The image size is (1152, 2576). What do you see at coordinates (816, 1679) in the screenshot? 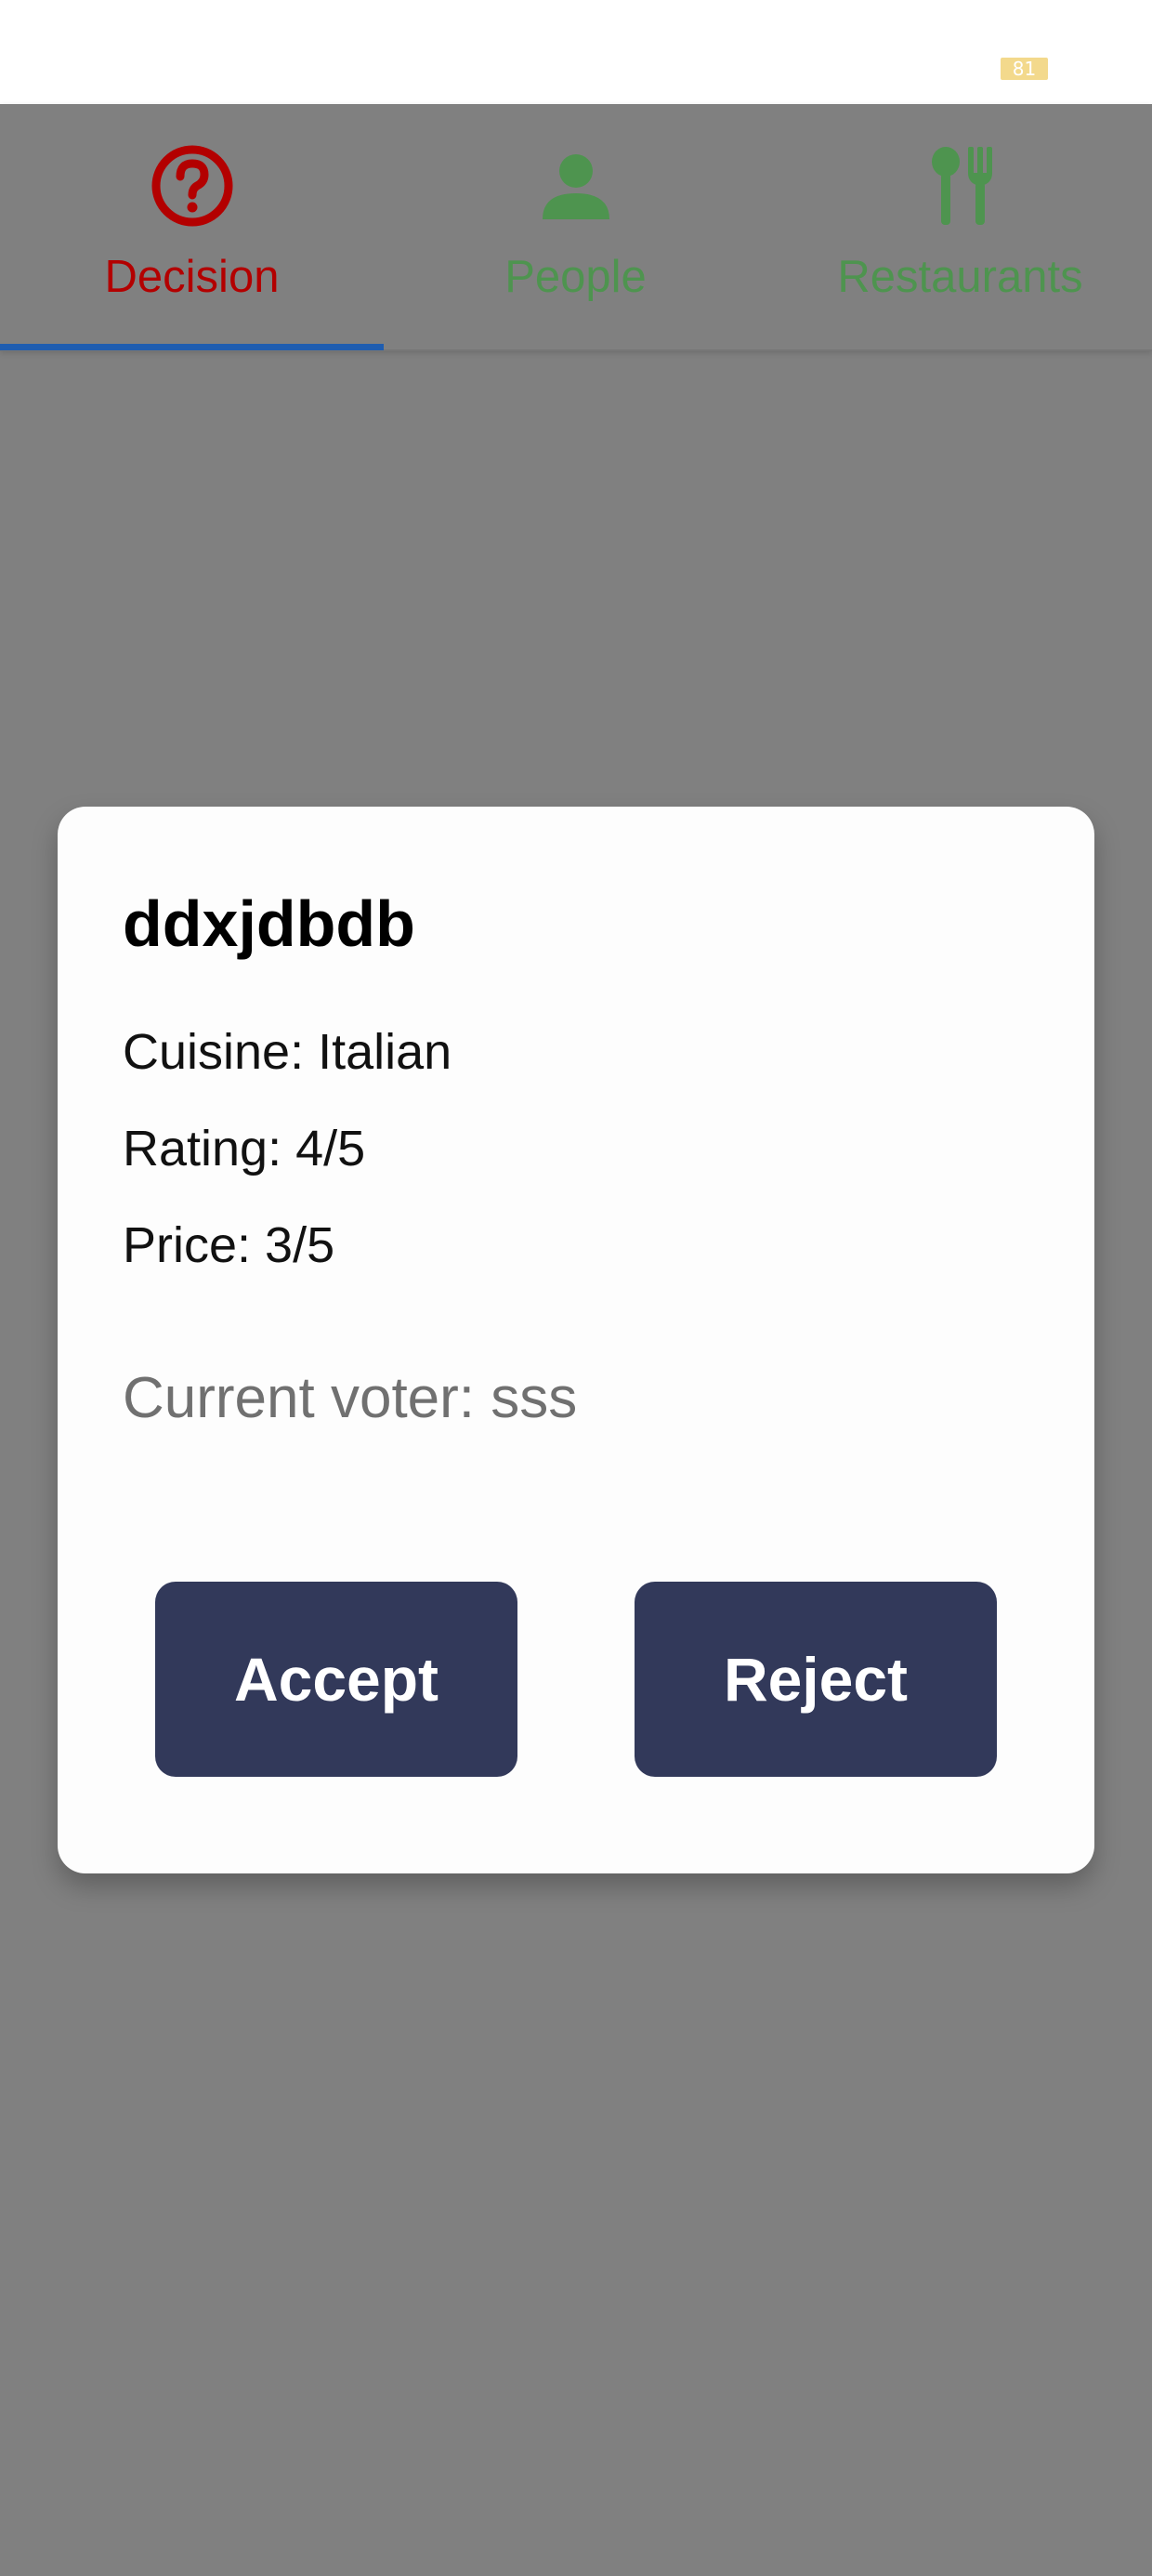
I see `reject-button: Reject` at bounding box center [816, 1679].